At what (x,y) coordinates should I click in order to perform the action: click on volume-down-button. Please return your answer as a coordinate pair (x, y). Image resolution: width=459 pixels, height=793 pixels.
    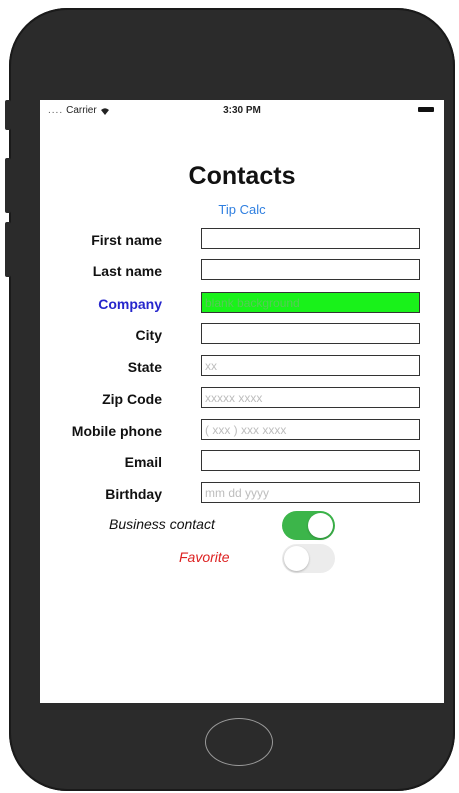
    Looking at the image, I should click on (8, 249).